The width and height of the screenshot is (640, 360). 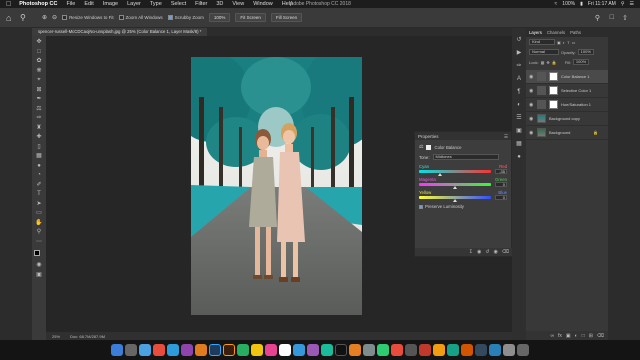 I want to click on clock: Fri 11:17 AM, so click(x=602, y=4).